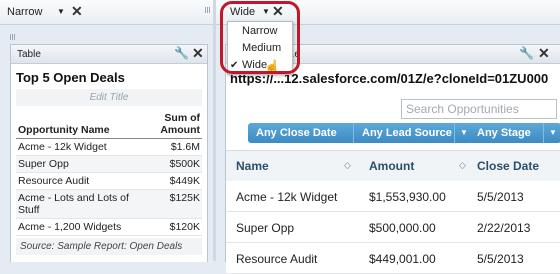  What do you see at coordinates (252, 166) in the screenshot?
I see `column-header-name: Name` at bounding box center [252, 166].